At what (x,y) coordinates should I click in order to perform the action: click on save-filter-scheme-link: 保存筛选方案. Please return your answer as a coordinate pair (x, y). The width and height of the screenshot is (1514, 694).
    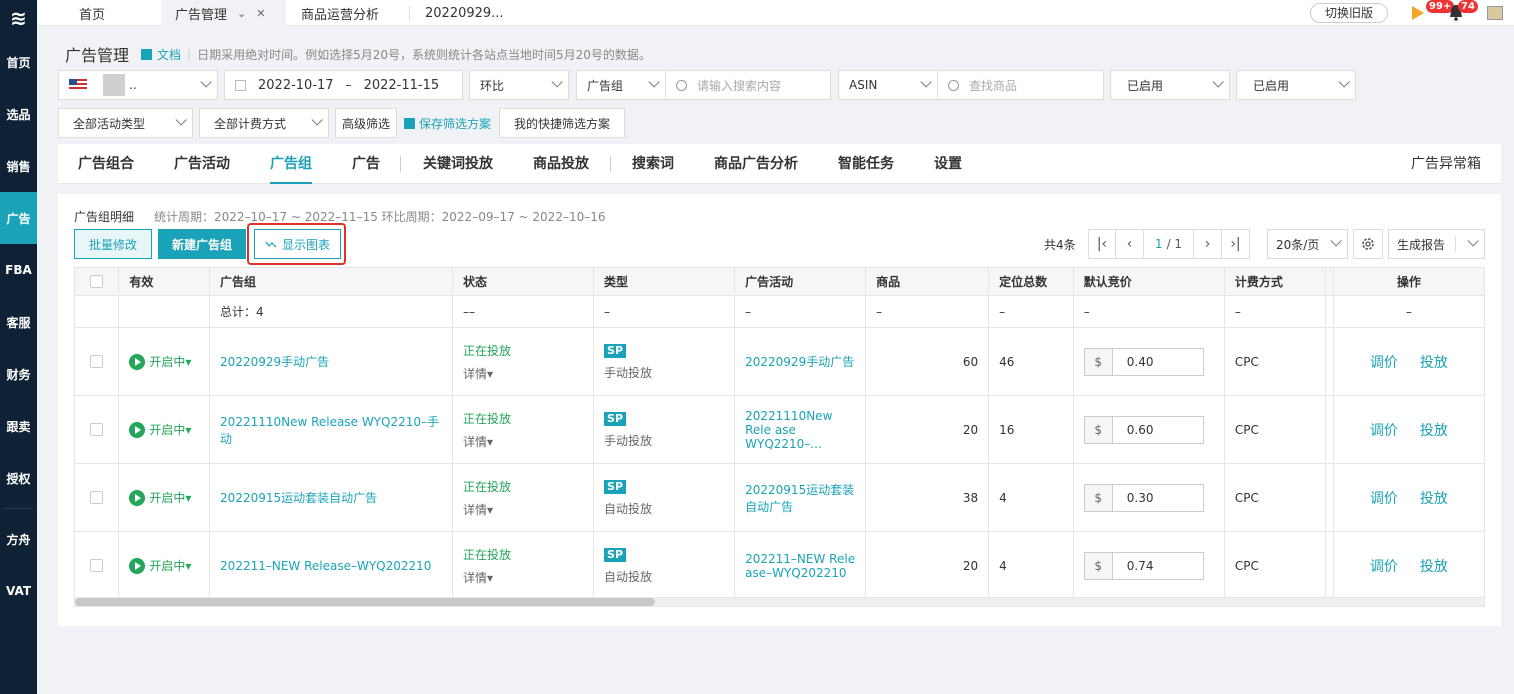
    Looking at the image, I should click on (447, 123).